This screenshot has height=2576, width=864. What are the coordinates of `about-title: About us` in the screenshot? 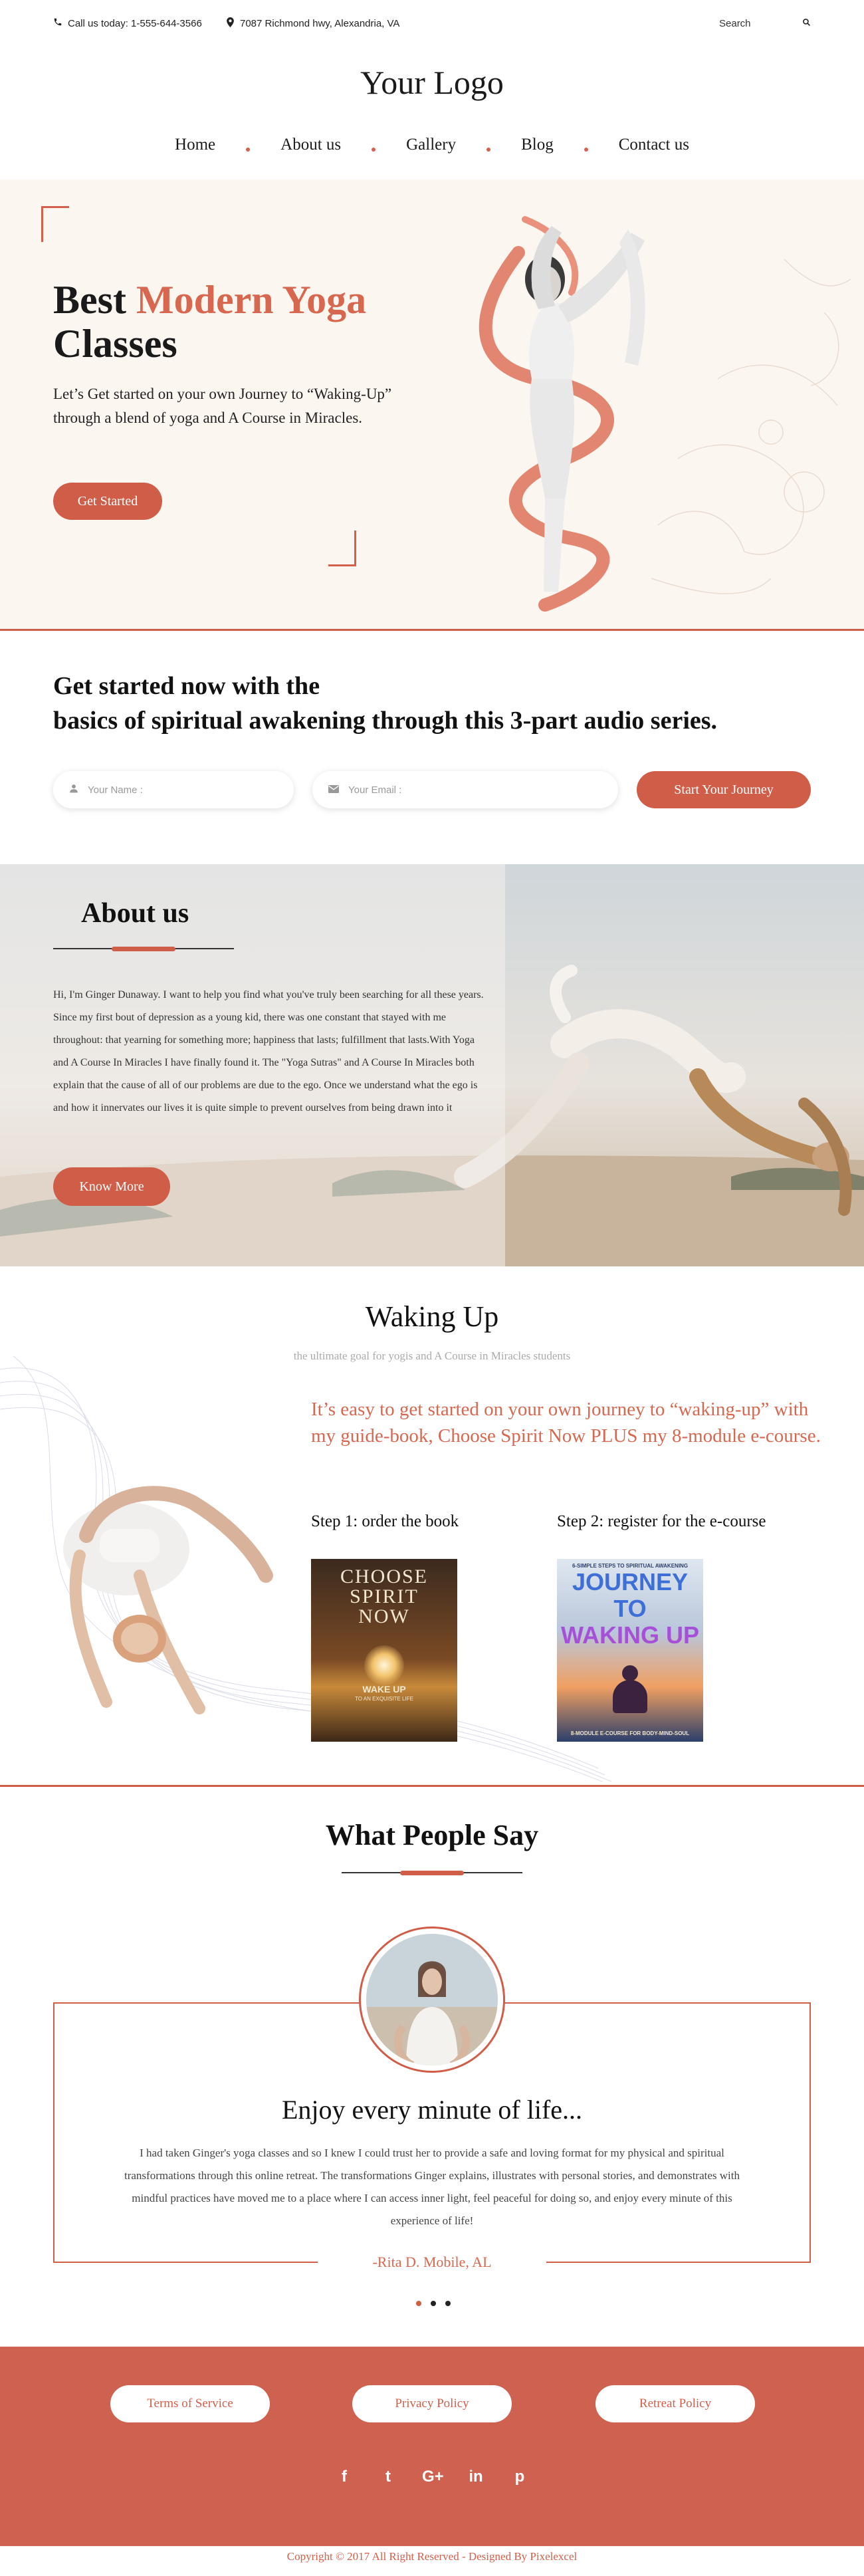 It's located at (135, 913).